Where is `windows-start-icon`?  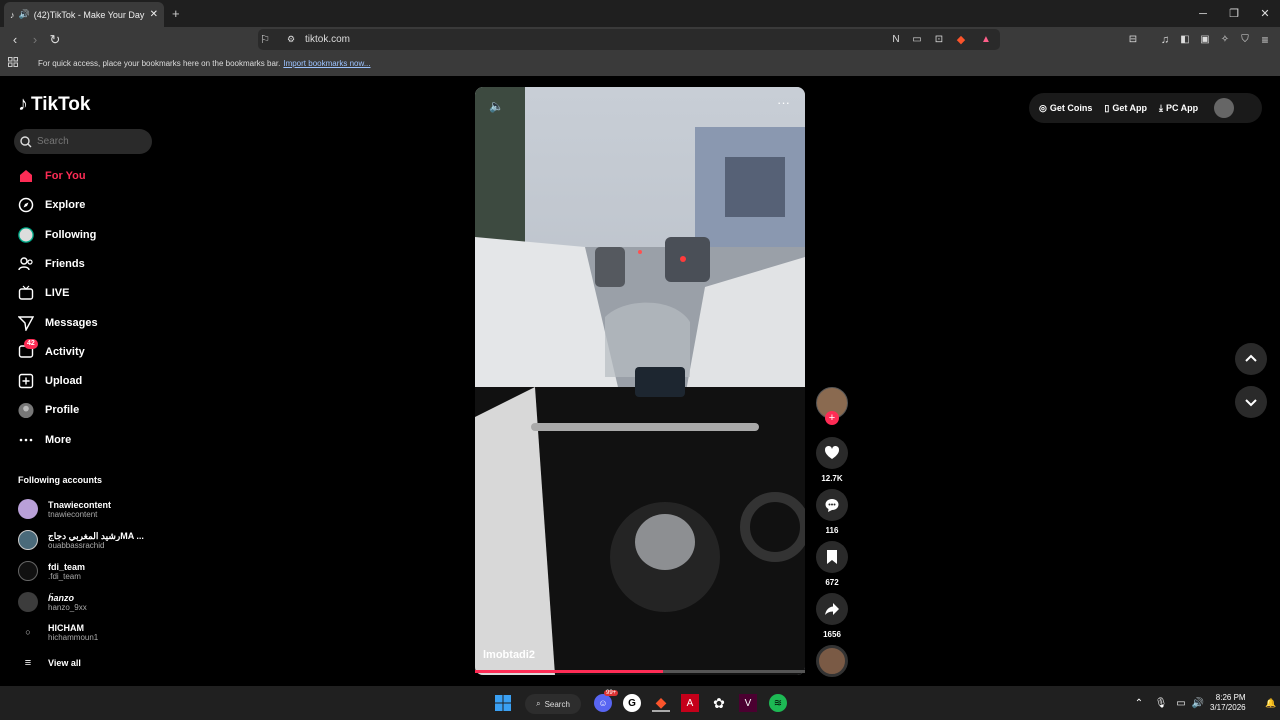
windows-start-icon is located at coordinates (503, 703).